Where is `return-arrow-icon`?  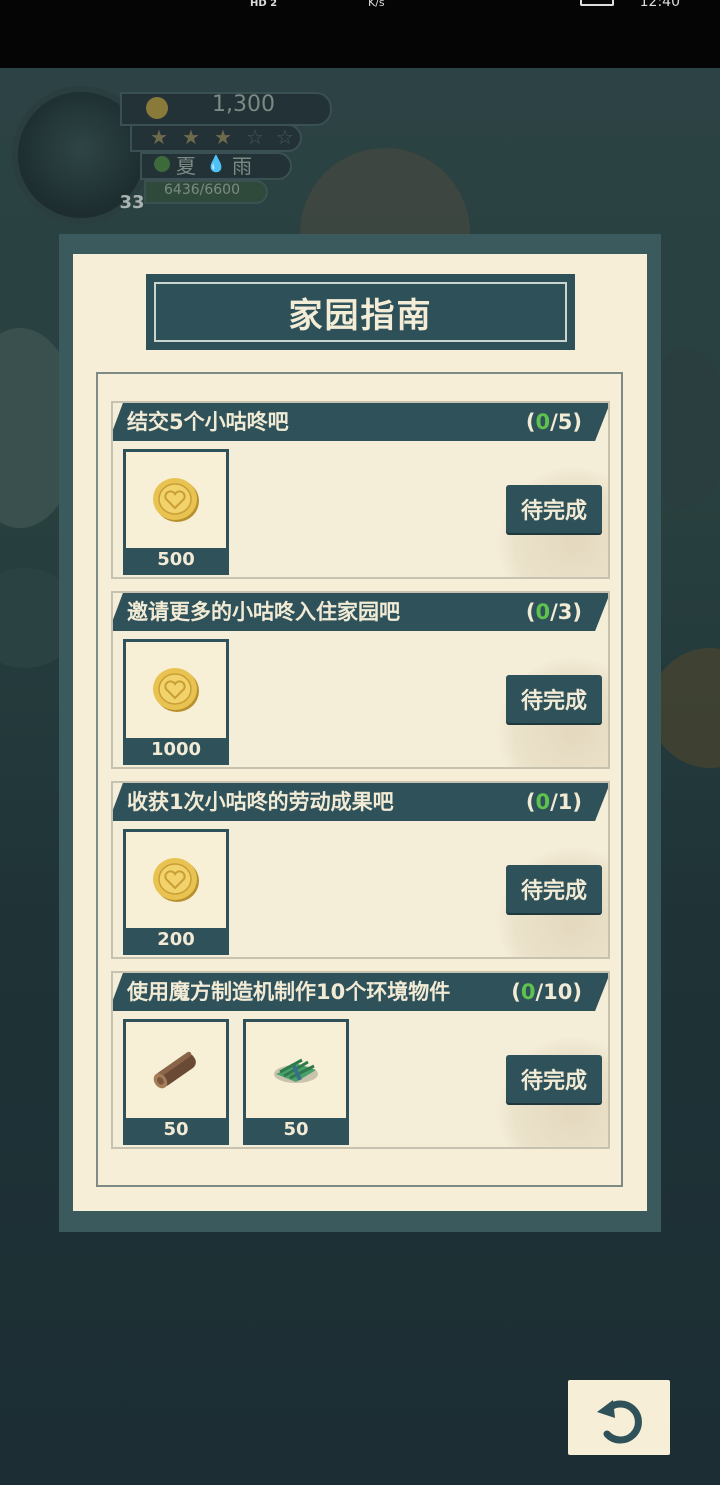 return-arrow-icon is located at coordinates (619, 1421).